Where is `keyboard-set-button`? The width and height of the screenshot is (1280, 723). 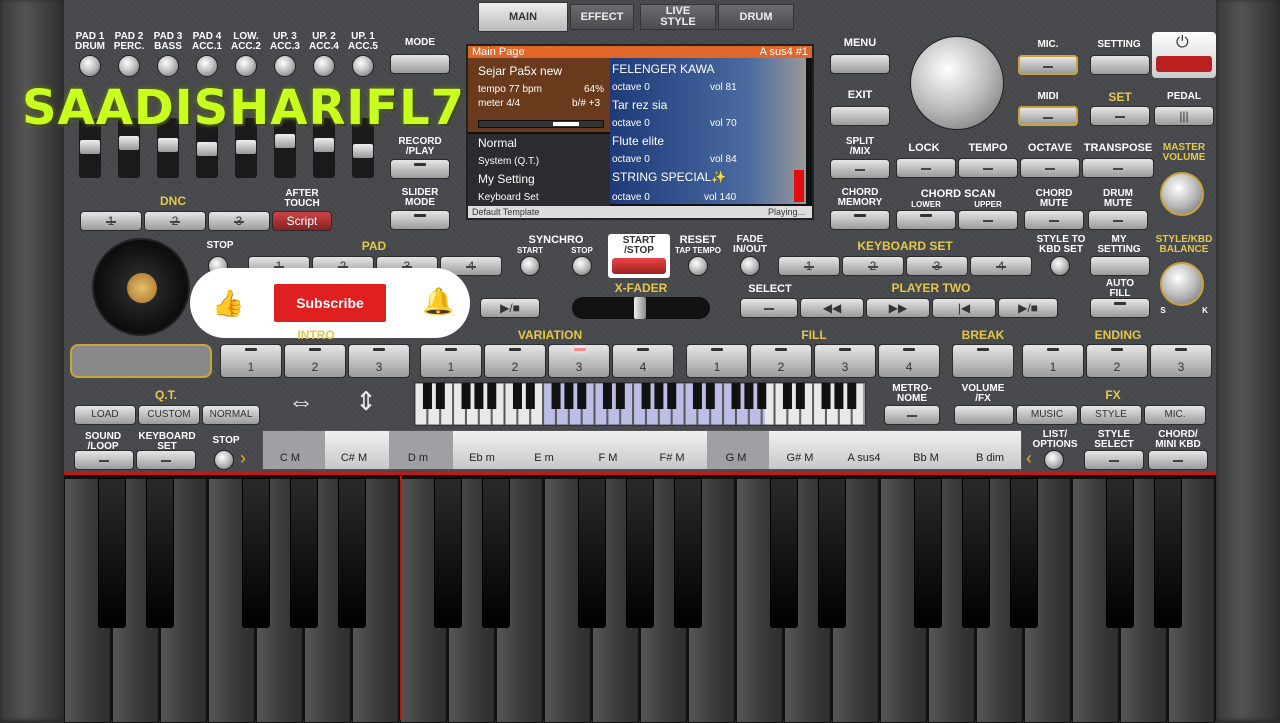 keyboard-set-button is located at coordinates (166, 460).